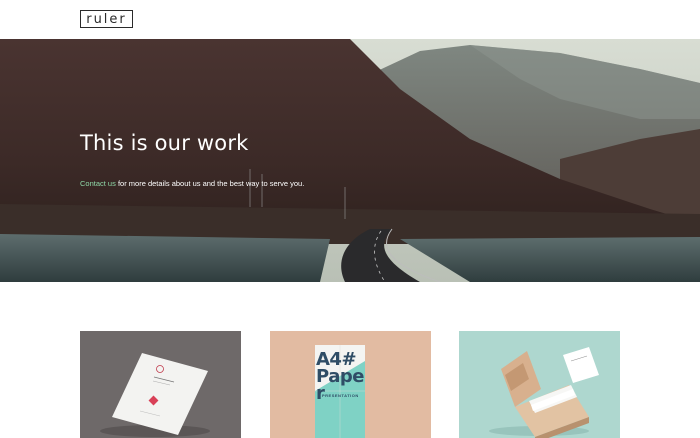 The height and width of the screenshot is (438, 700). What do you see at coordinates (106, 19) in the screenshot?
I see `logo: ruler` at bounding box center [106, 19].